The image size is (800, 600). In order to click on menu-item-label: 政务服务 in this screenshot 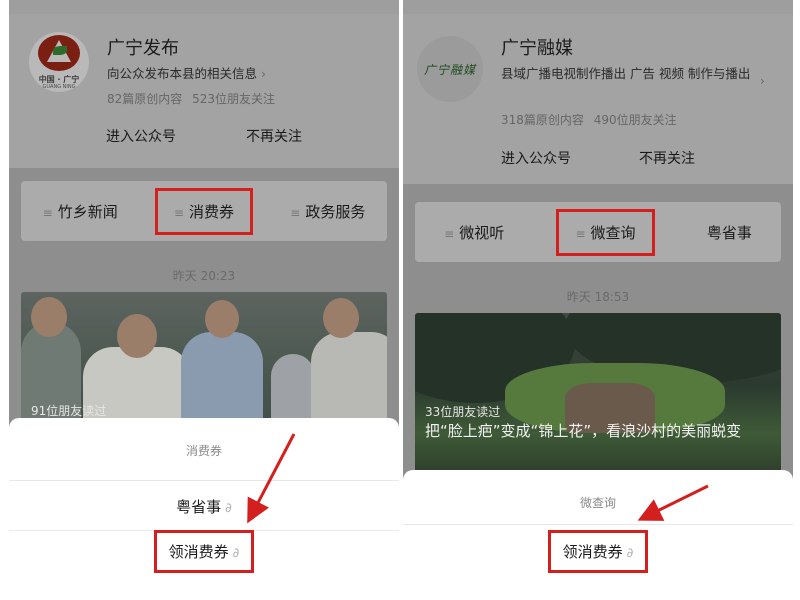, I will do `click(335, 211)`.